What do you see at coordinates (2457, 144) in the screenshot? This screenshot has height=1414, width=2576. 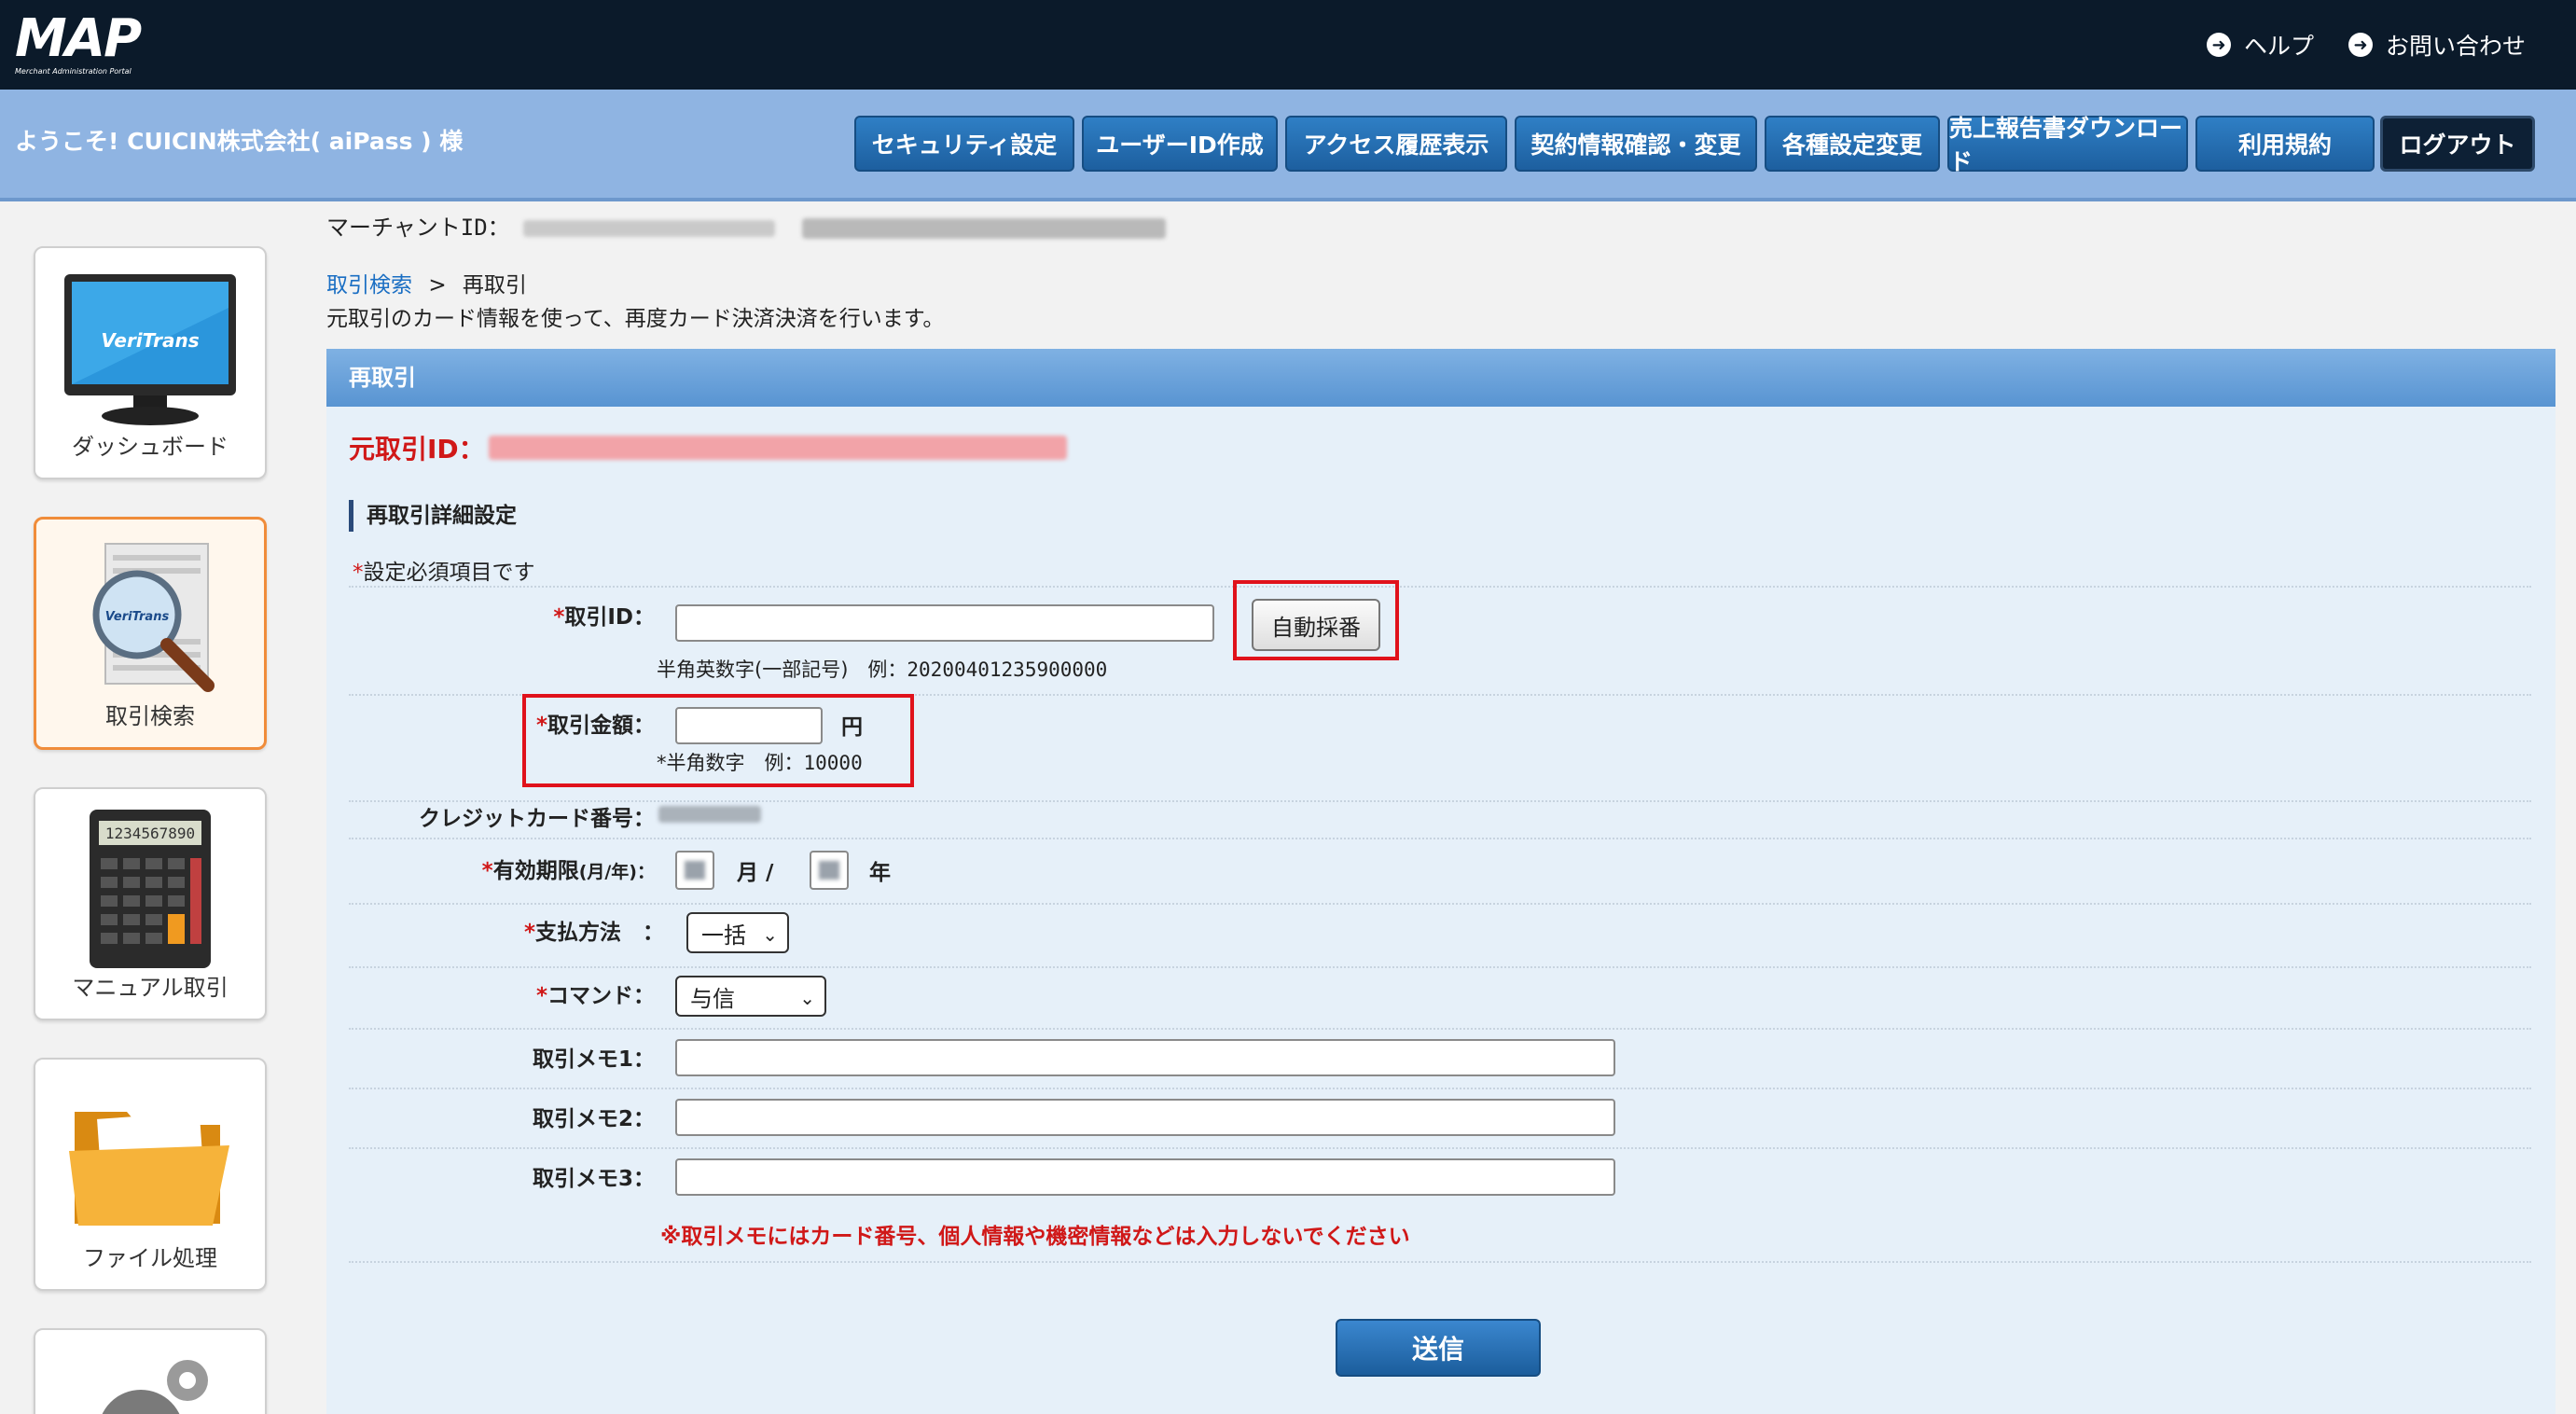 I see `logout-button: ログアウト` at bounding box center [2457, 144].